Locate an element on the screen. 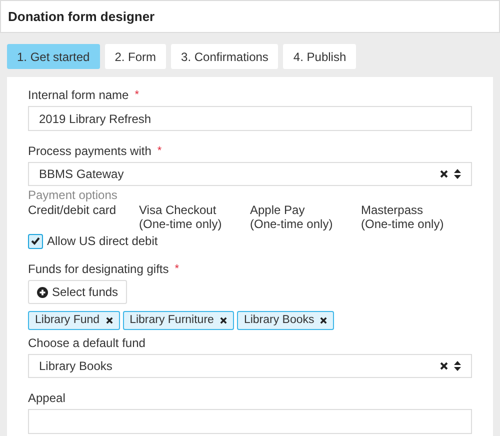 The image size is (500, 436). text-input-field is located at coordinates (250, 421).